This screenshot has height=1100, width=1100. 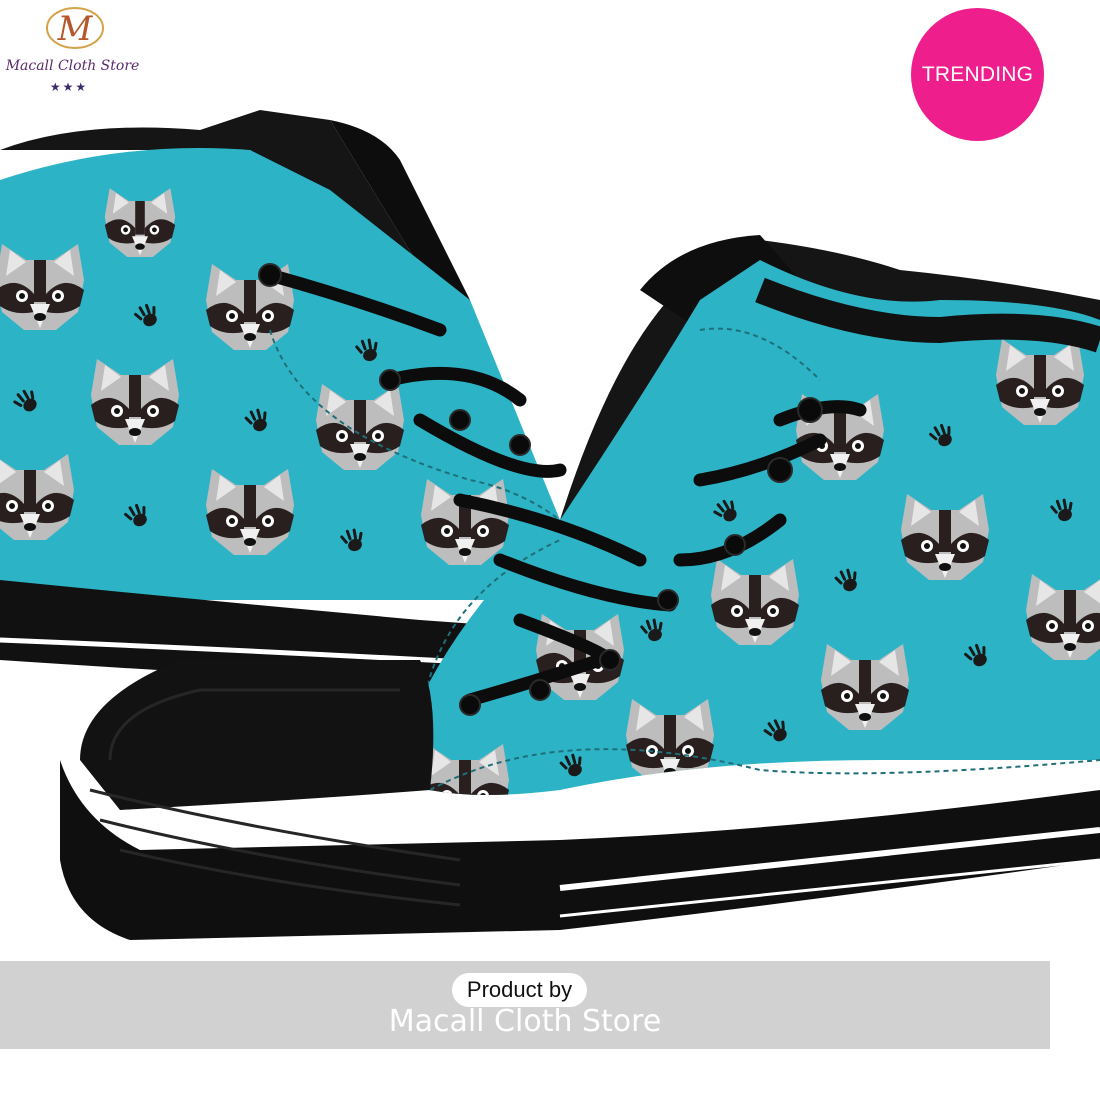 What do you see at coordinates (977, 74) in the screenshot?
I see `trending-badge: TRENDING` at bounding box center [977, 74].